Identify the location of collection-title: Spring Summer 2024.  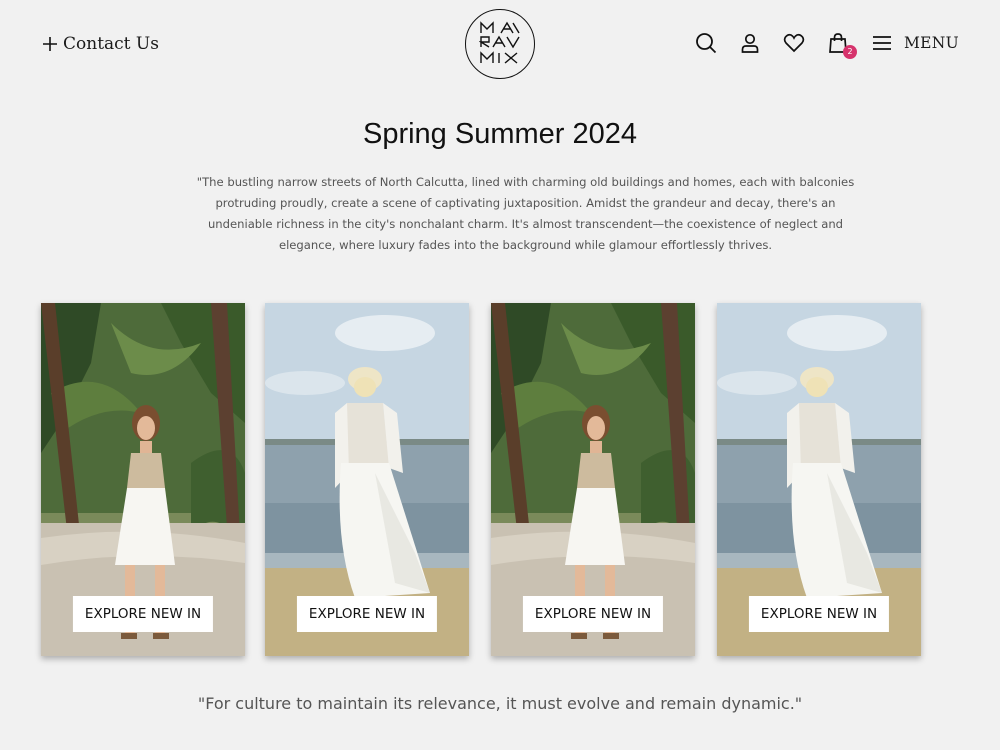
(500, 134).